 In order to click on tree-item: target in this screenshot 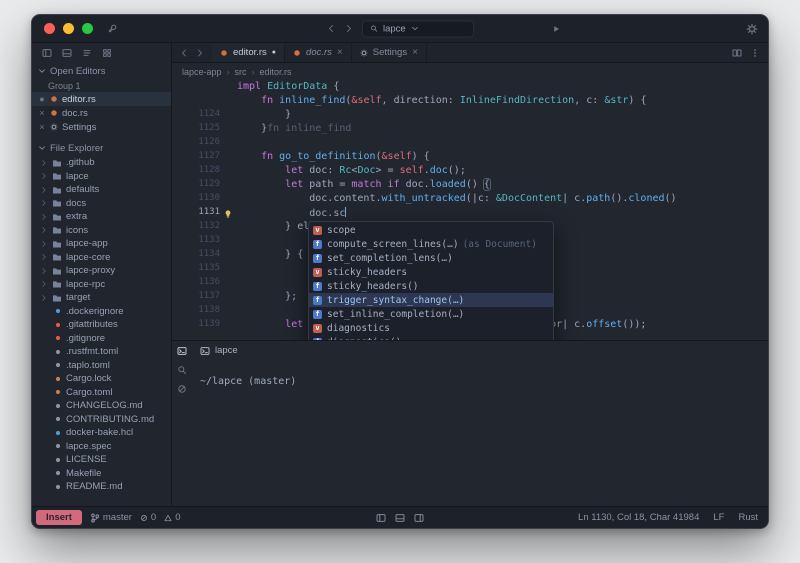, I will do `click(101, 298)`.